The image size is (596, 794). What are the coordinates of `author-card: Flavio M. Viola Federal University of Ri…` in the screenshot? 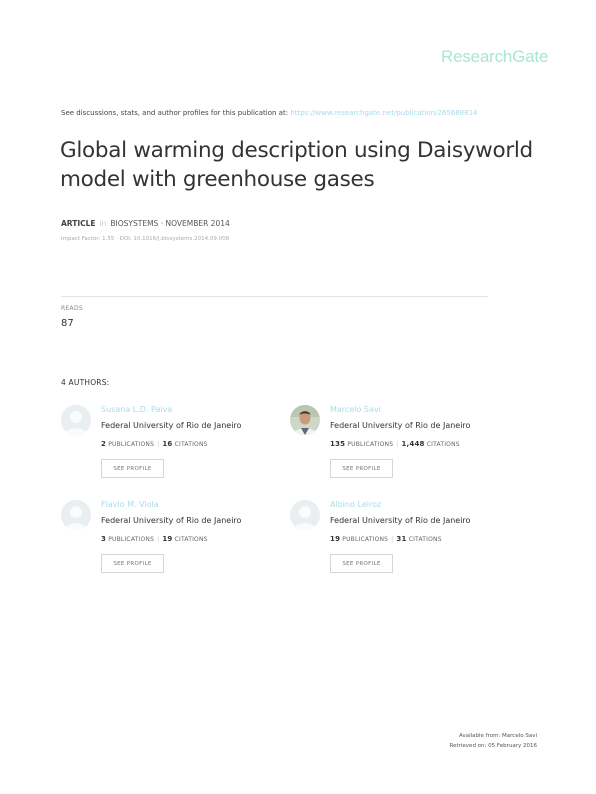 It's located at (166, 540).